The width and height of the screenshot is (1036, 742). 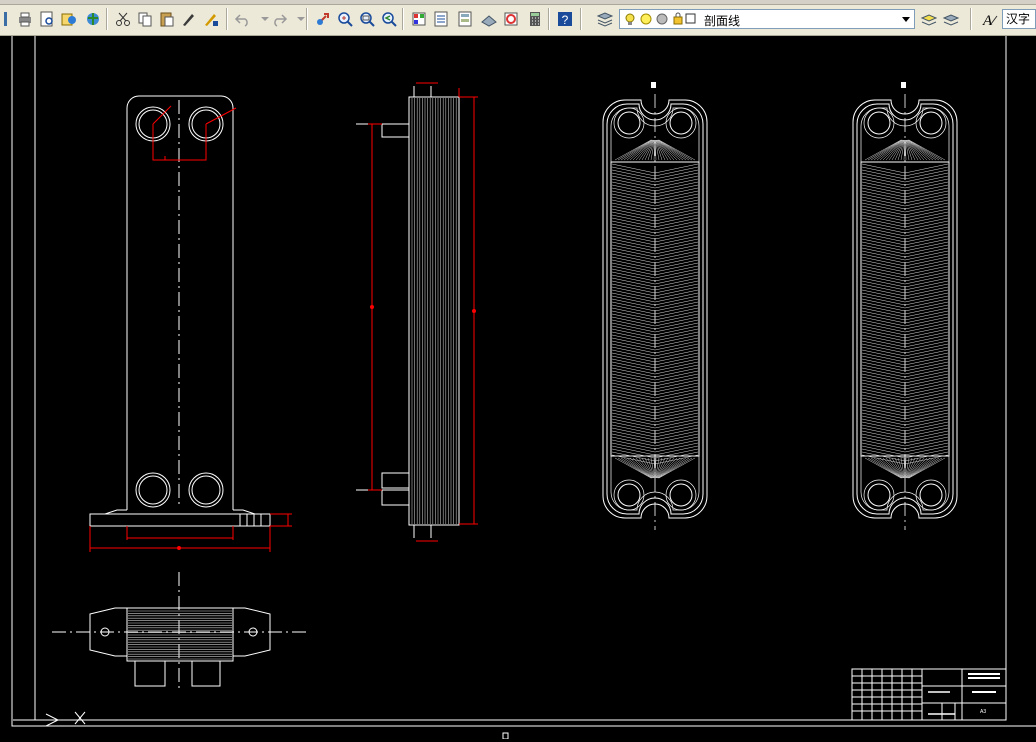 What do you see at coordinates (345, 19) in the screenshot?
I see `zoom-realtime-icon` at bounding box center [345, 19].